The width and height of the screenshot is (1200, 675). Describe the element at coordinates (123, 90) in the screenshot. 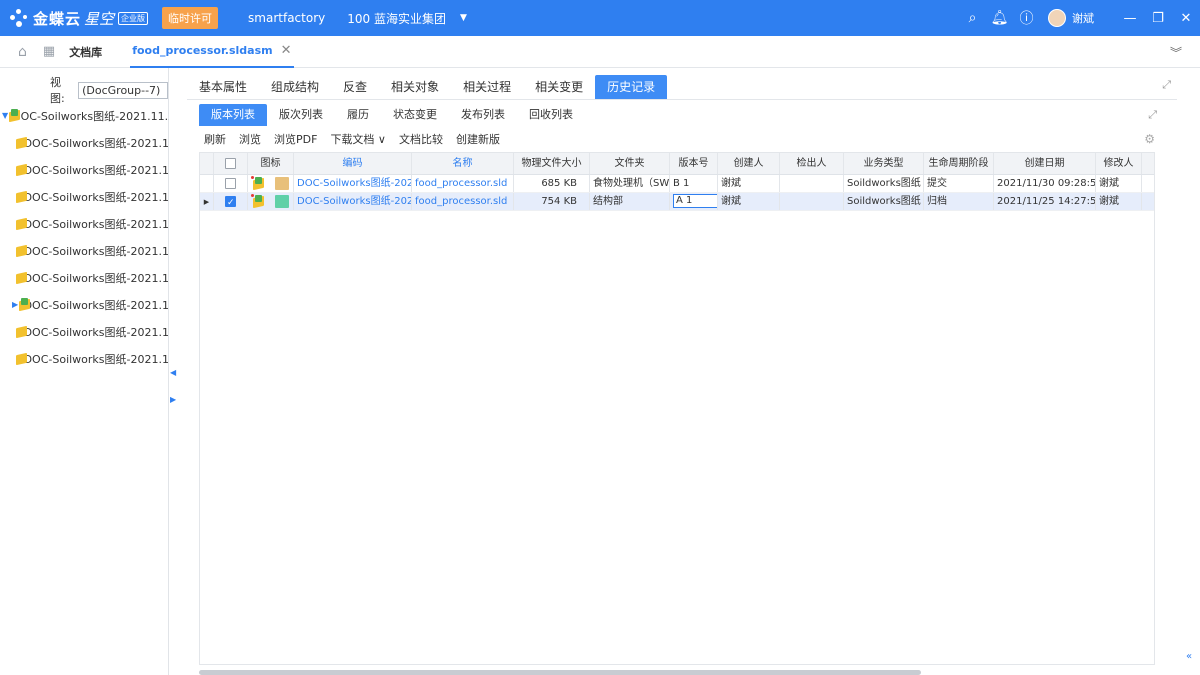

I see `view-select: (DocGroup--7)` at that location.